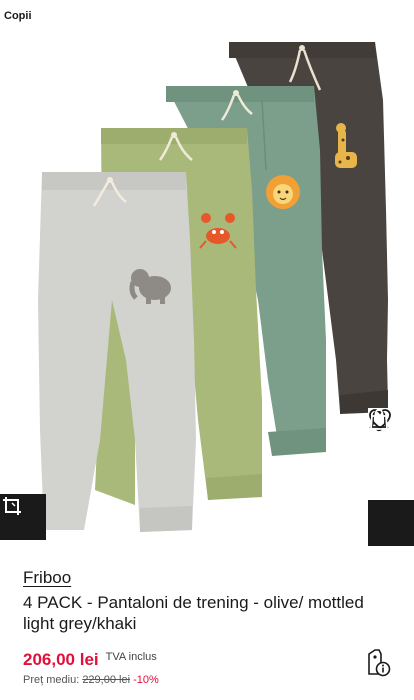 Image resolution: width=414 pixels, height=700 pixels. Describe the element at coordinates (51, 680) in the screenshot. I see `average-price-label: Preț mediu:` at that location.